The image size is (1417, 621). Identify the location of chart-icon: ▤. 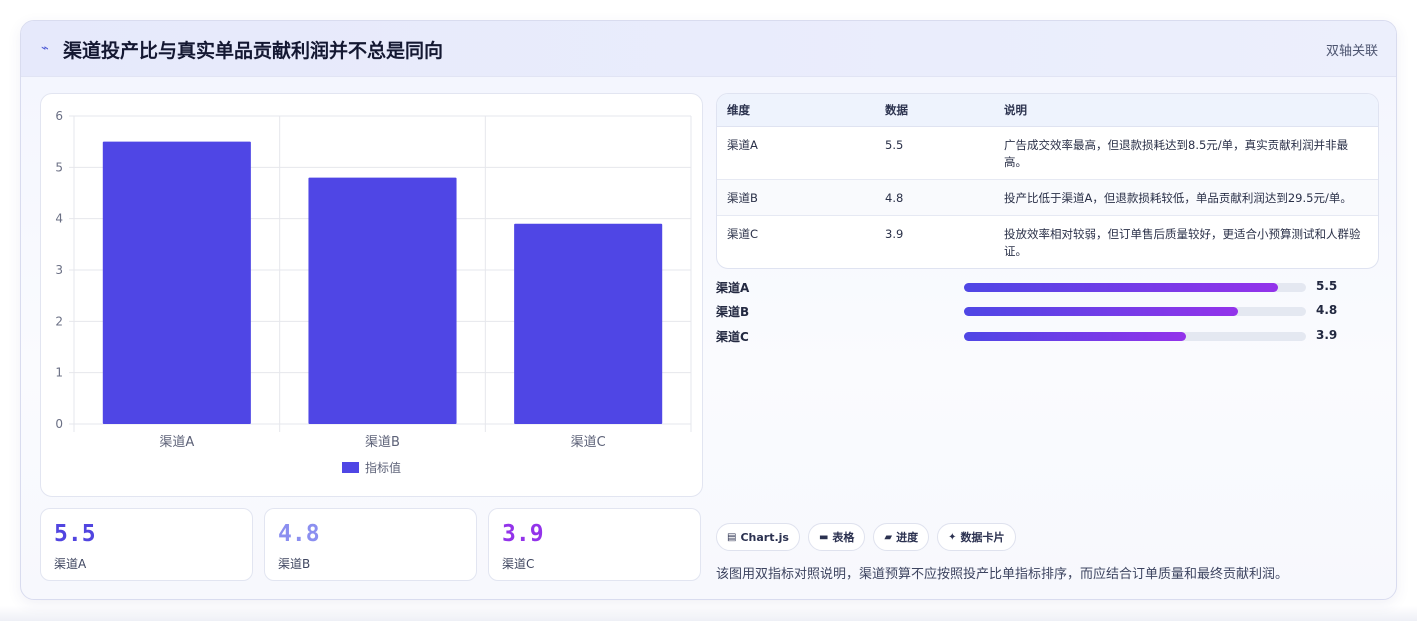
(732, 537).